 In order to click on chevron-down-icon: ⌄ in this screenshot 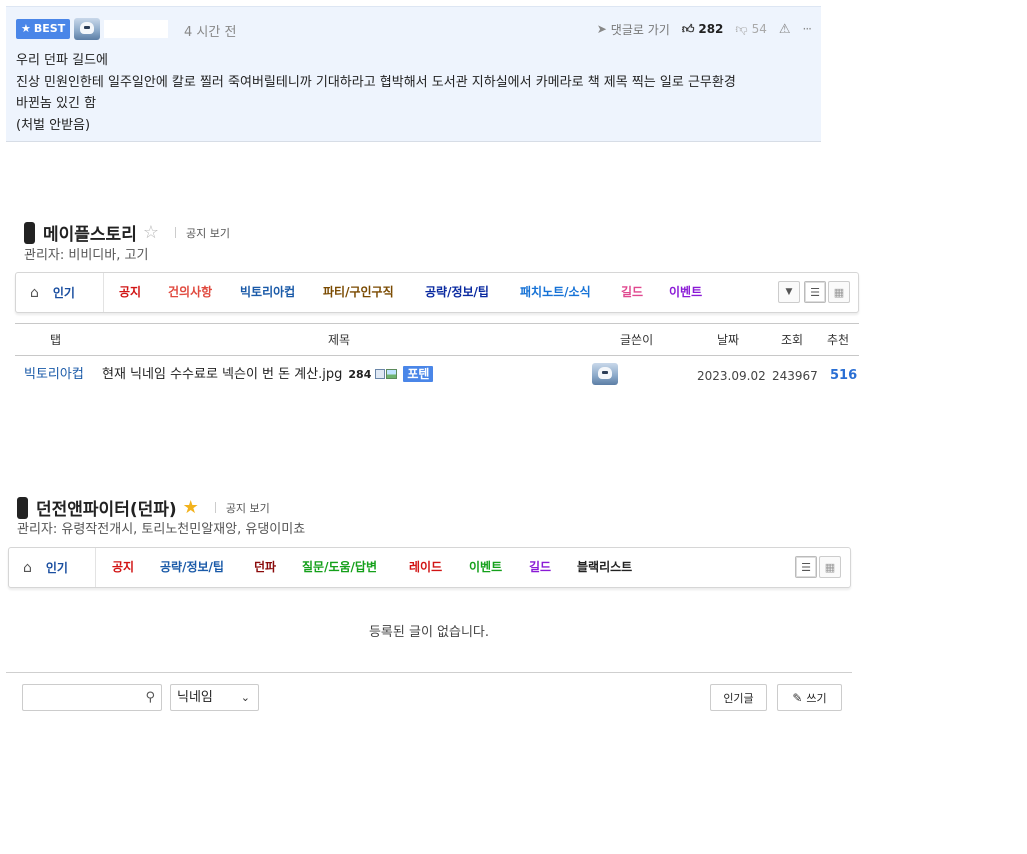, I will do `click(245, 697)`.